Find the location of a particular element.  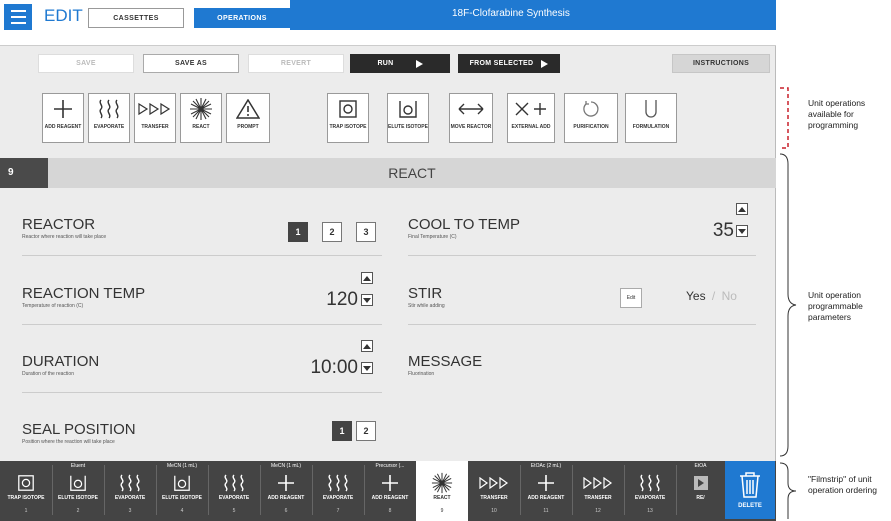

unit-label: EXTERNAL ADD is located at coordinates (531, 127).